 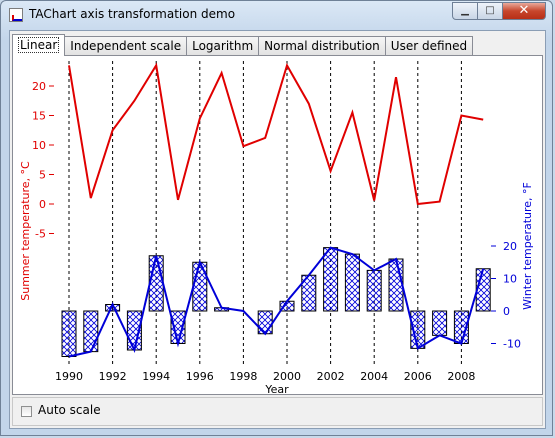 What do you see at coordinates (126, 45) in the screenshot?
I see `tab-independent-scale: Independent scale` at bounding box center [126, 45].